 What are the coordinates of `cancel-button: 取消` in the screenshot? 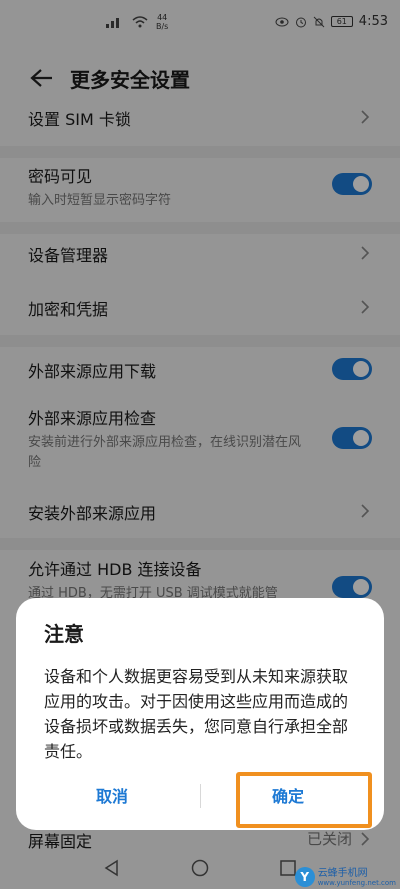 It's located at (112, 797).